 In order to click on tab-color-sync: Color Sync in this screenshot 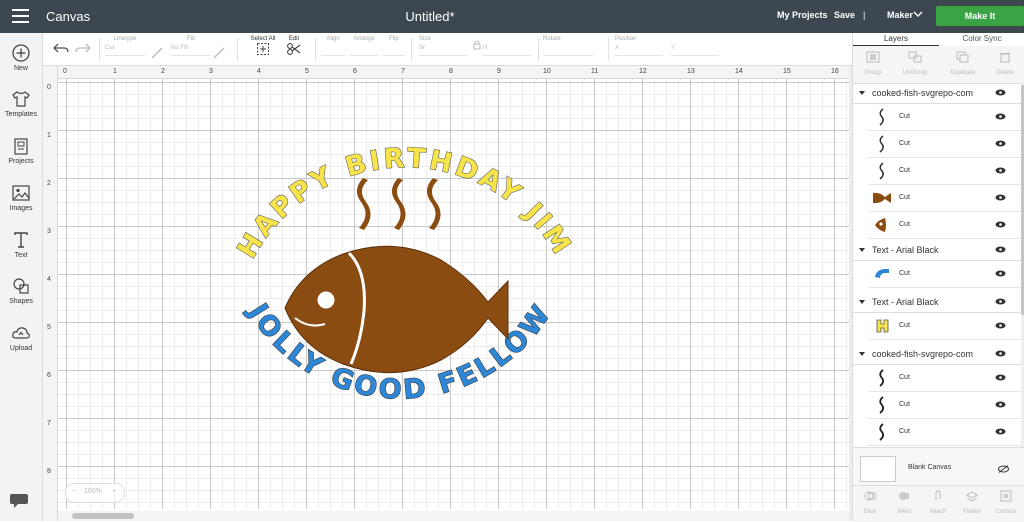, I will do `click(981, 39)`.